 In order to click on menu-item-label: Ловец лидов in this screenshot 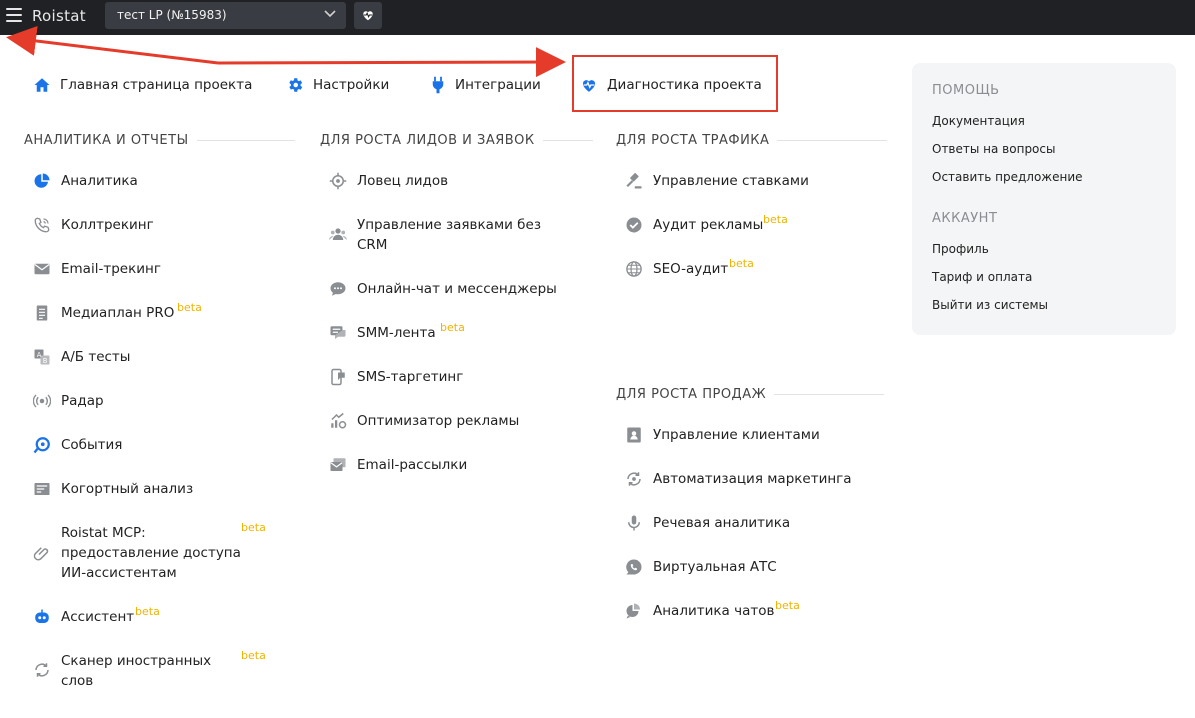, I will do `click(403, 181)`.